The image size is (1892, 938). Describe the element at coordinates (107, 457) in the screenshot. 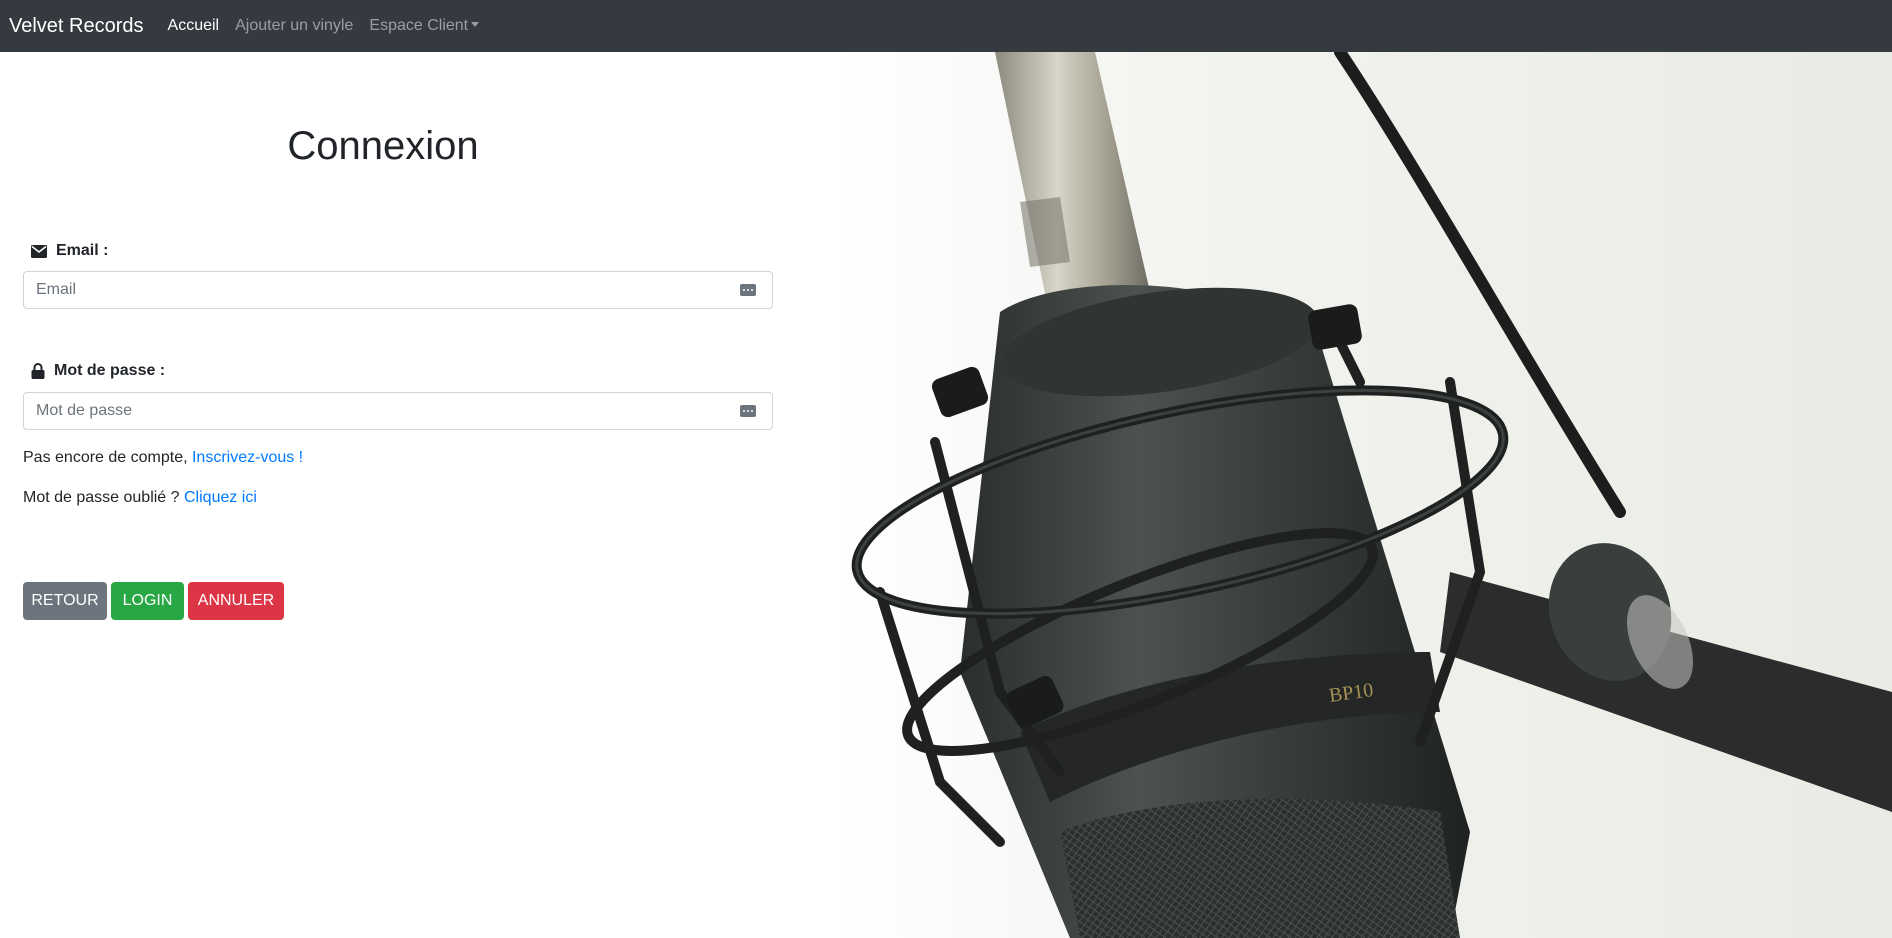

I see `signup-text: Pas encore de compte,` at that location.